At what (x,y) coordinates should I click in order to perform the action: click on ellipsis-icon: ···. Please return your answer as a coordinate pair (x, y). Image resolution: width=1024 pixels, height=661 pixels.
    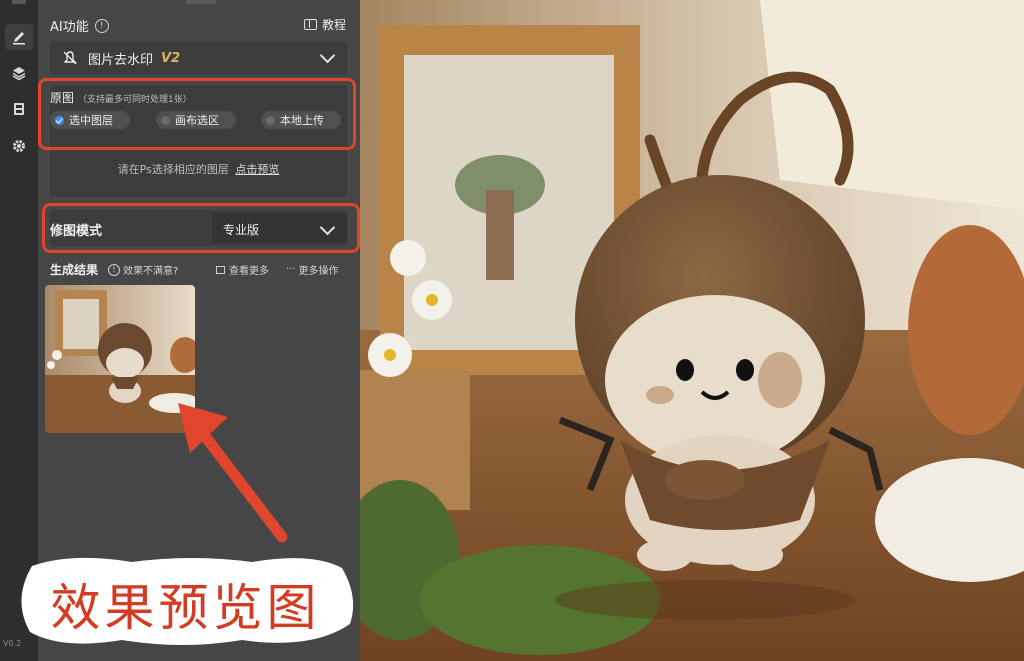
    Looking at the image, I should click on (291, 269).